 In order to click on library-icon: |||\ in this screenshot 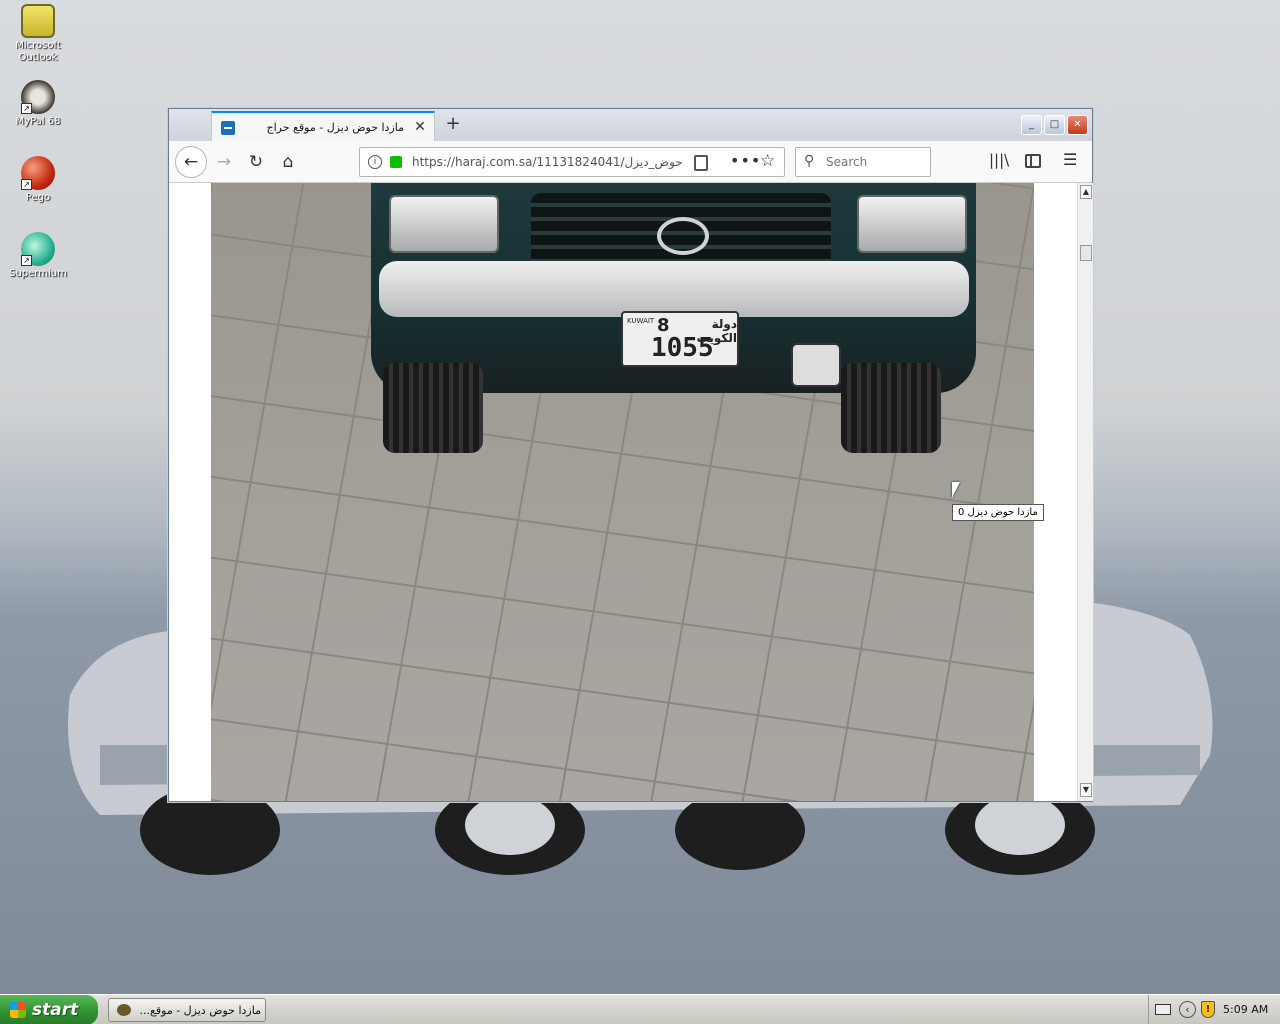, I will do `click(999, 160)`.